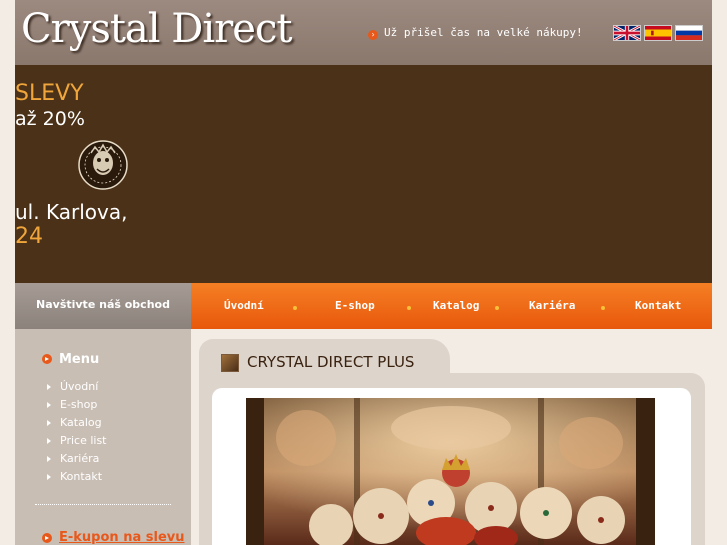  Describe the element at coordinates (83, 440) in the screenshot. I see `sidebar-item-price-list: Price list` at that location.